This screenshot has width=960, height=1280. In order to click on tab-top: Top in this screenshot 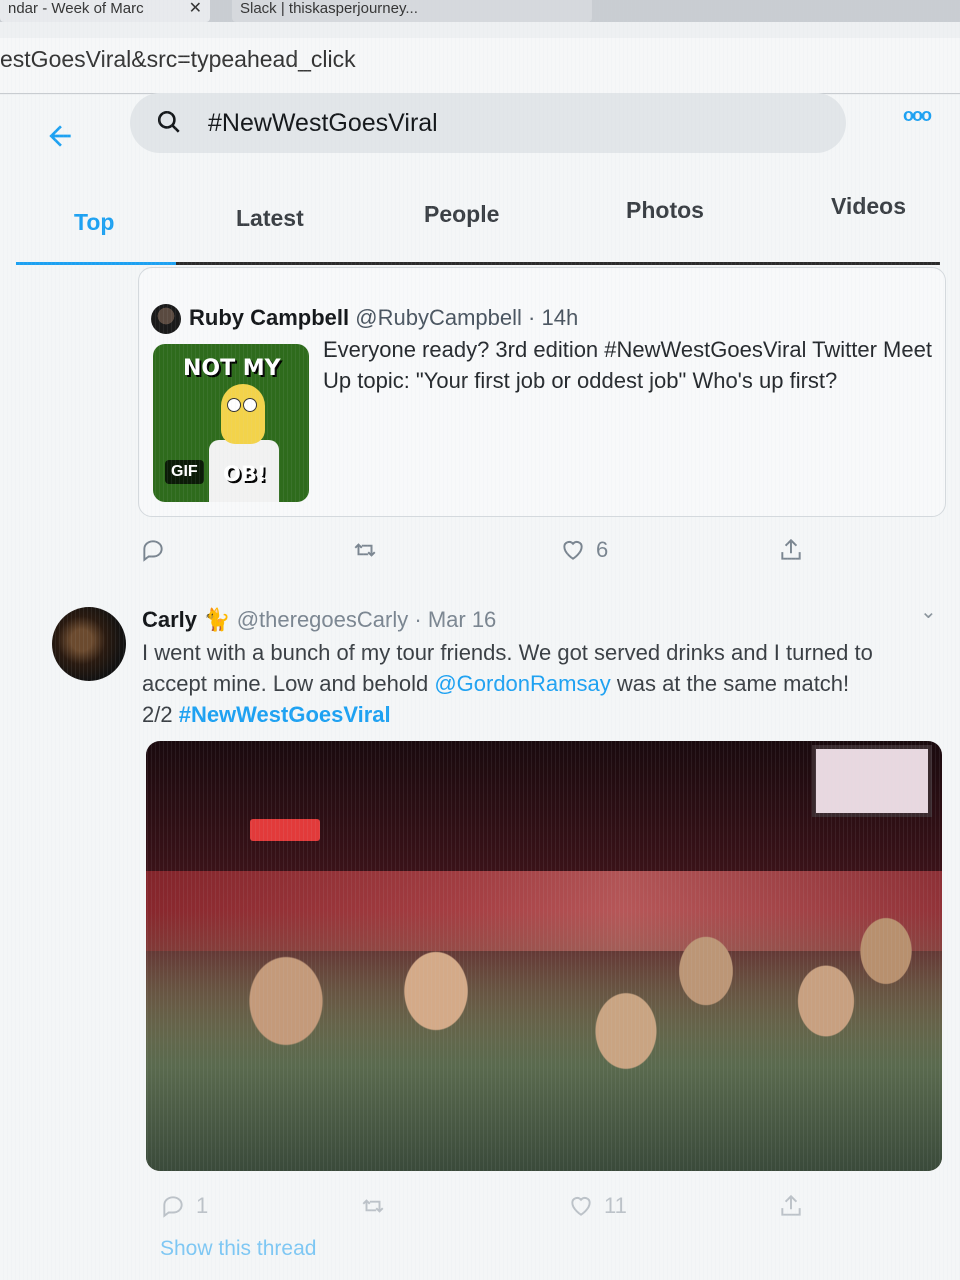, I will do `click(94, 222)`.